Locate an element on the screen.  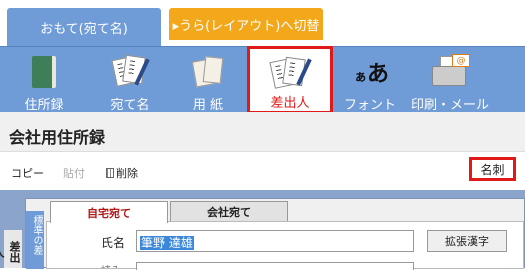
business-card-button: 名刺 is located at coordinates (492, 169).